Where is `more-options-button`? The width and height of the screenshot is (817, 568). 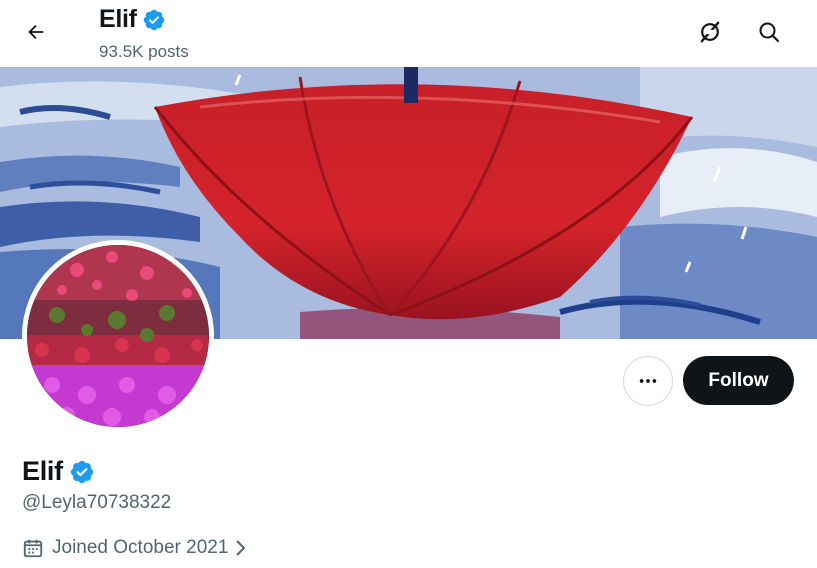
more-options-button is located at coordinates (648, 381).